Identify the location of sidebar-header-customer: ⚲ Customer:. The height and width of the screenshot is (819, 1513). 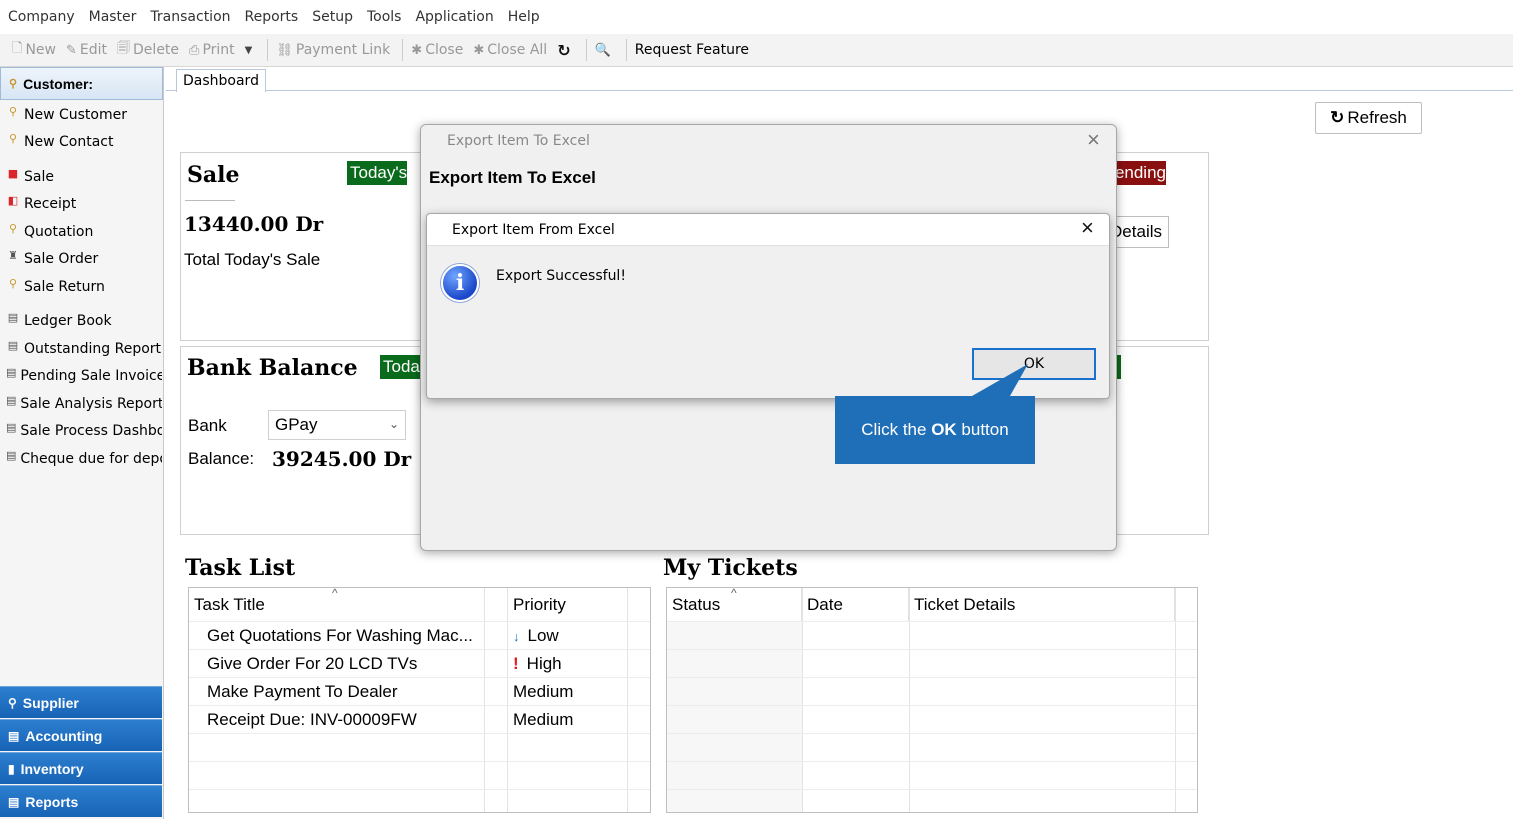
(81, 83).